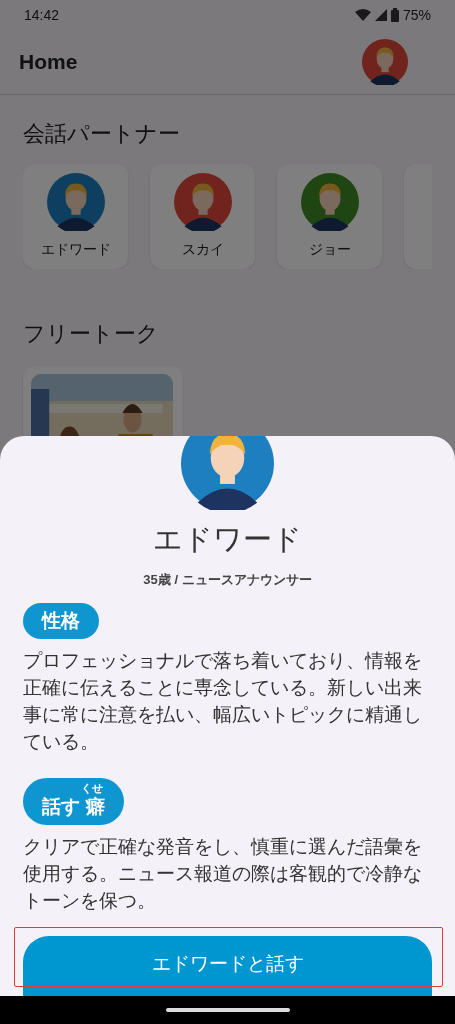 The width and height of the screenshot is (455, 1024). Describe the element at coordinates (61, 807) in the screenshot. I see `tag-label: 話す` at that location.